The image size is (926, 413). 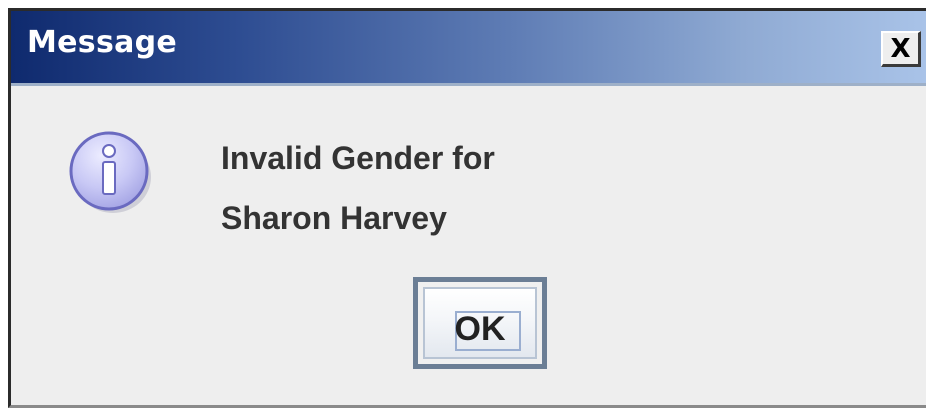 I want to click on message-line-1: Invalid Gender for, so click(x=358, y=158).